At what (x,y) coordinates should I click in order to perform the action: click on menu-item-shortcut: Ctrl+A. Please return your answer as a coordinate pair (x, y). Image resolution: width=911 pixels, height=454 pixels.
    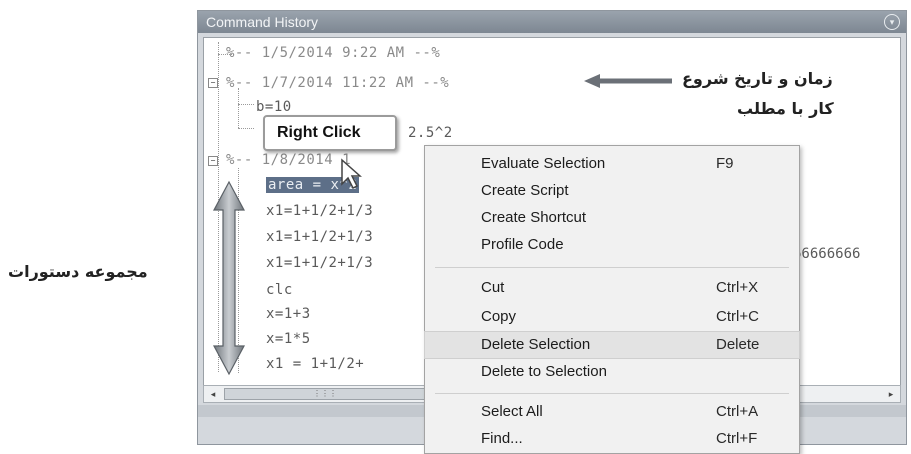
    Looking at the image, I should click on (737, 411).